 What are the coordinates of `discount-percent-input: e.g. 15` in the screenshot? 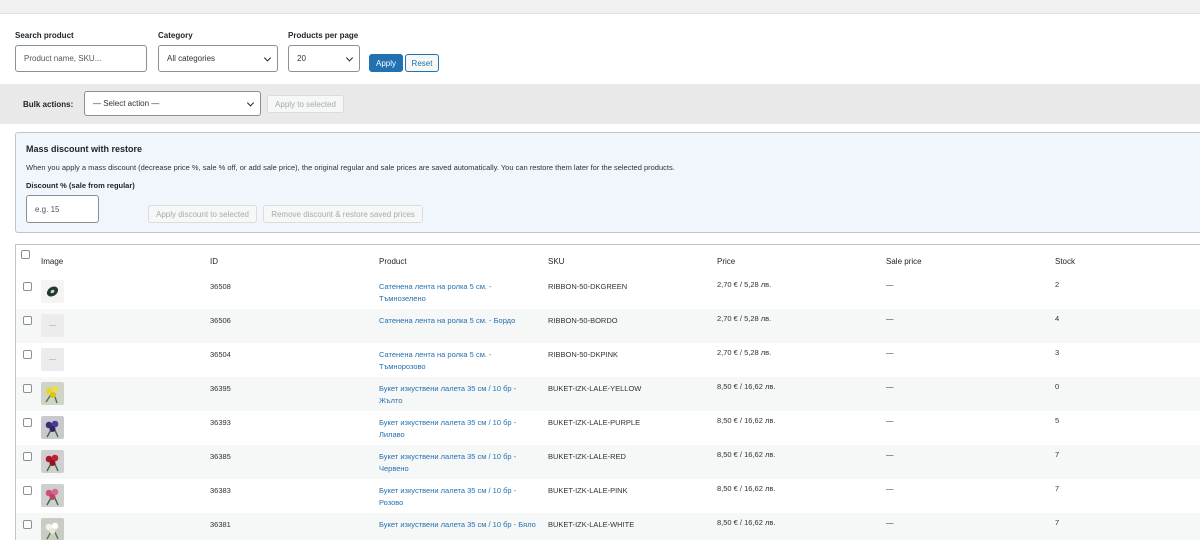 It's located at (62, 209).